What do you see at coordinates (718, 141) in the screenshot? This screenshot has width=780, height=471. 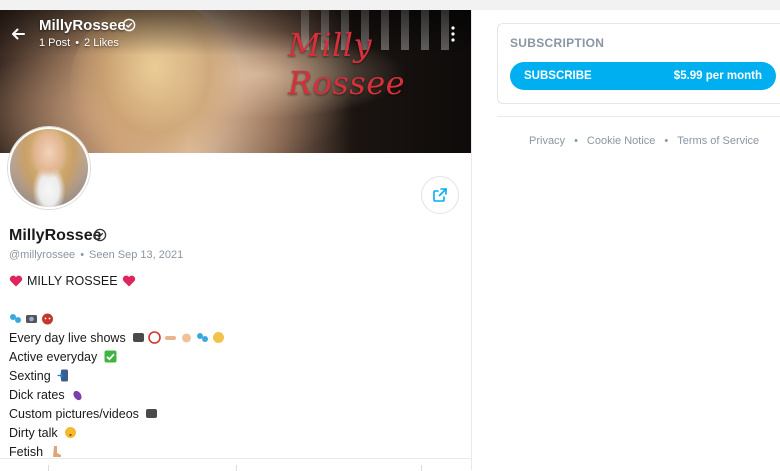 I see `terms-of-service-link: Terms of Service` at bounding box center [718, 141].